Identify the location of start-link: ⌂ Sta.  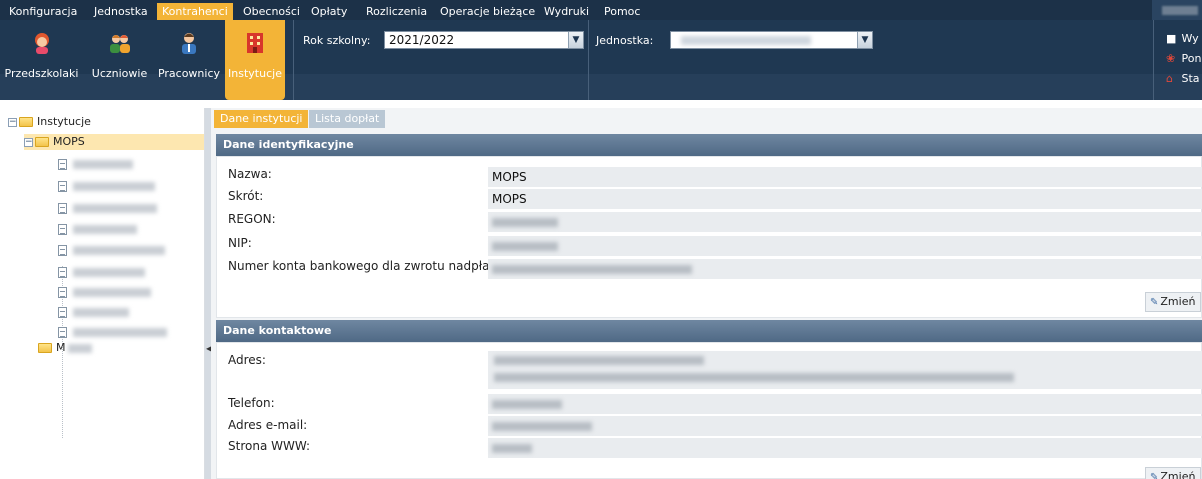
(1183, 78).